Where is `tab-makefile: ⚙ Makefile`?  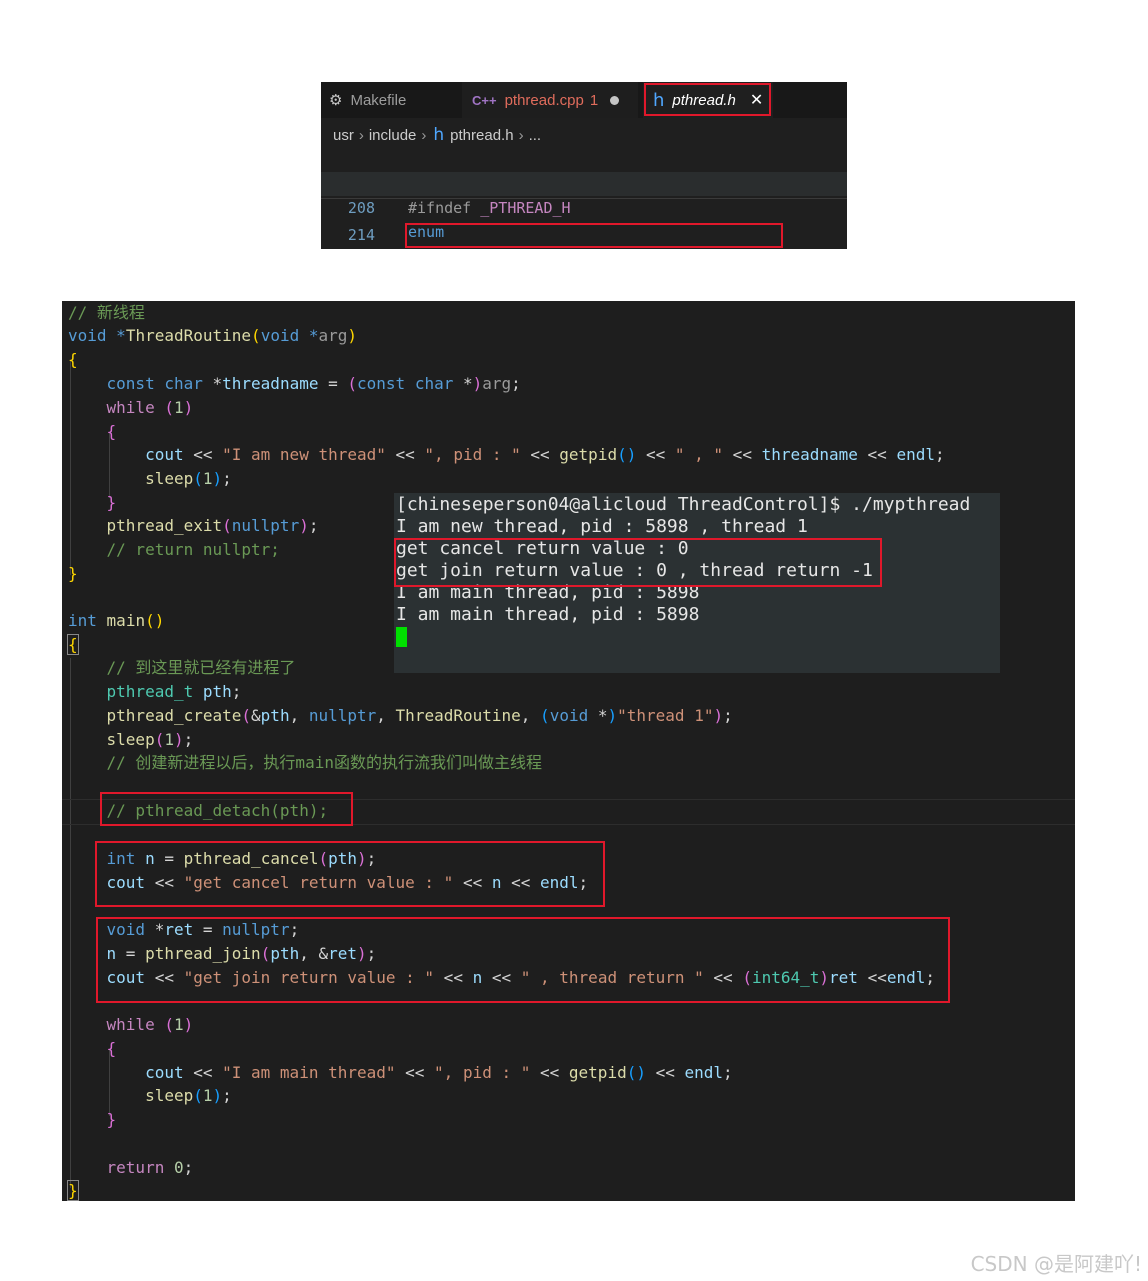
tab-makefile: ⚙ Makefile is located at coordinates (391, 100).